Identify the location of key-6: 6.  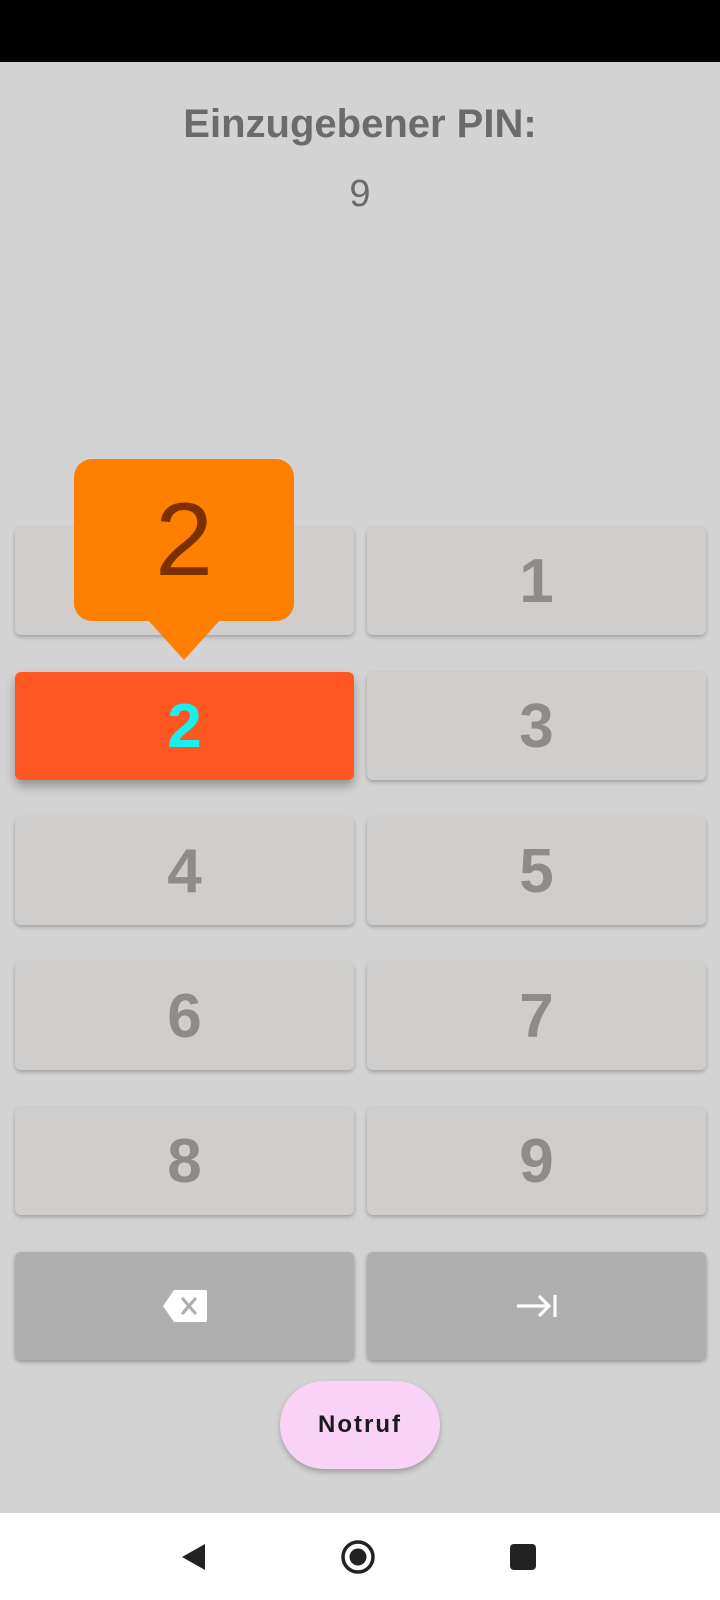
(184, 1016).